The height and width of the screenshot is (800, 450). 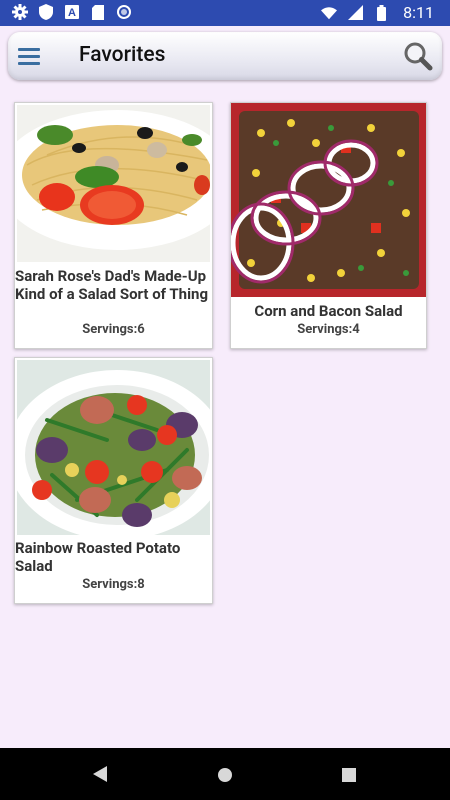 I want to click on page-title: Favorites, so click(x=122, y=55).